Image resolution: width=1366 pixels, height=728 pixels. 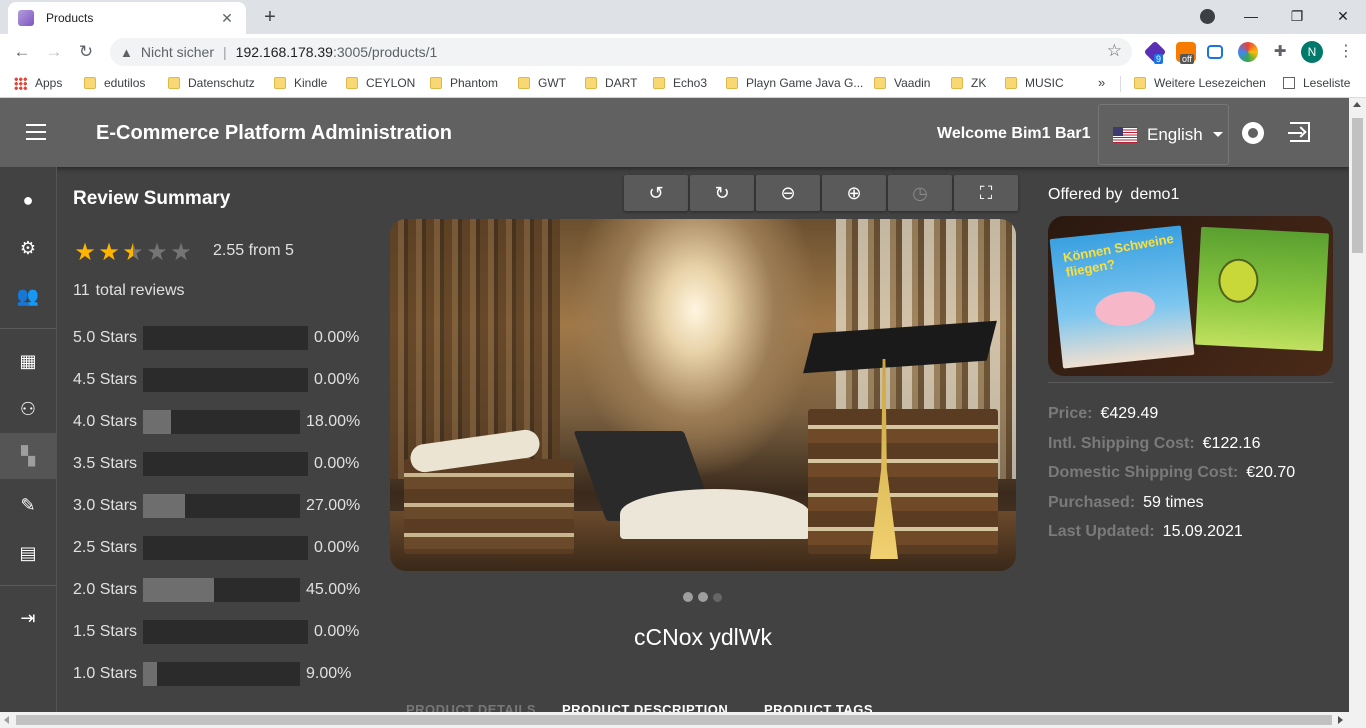 I want to click on horizontal-scrollbar, so click(x=683, y=720).